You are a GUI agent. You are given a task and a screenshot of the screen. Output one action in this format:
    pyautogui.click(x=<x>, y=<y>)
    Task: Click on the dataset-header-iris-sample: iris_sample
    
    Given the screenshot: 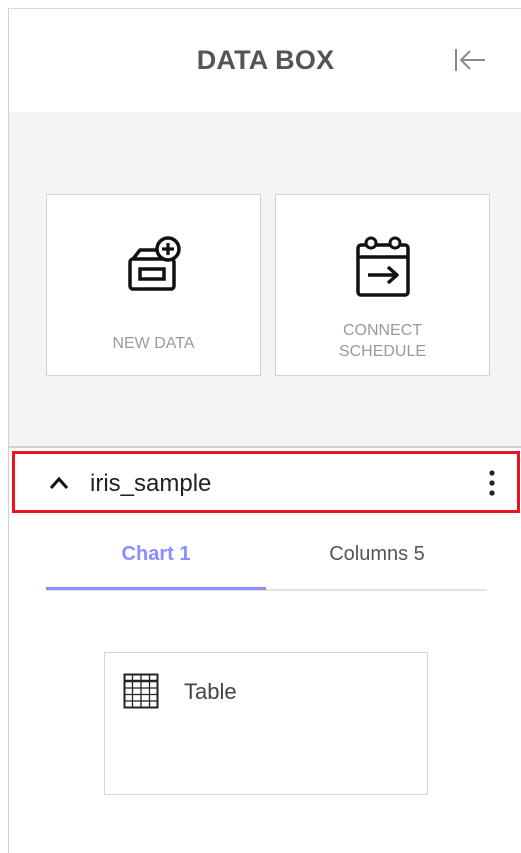 What is the action you would take?
    pyautogui.click(x=266, y=482)
    